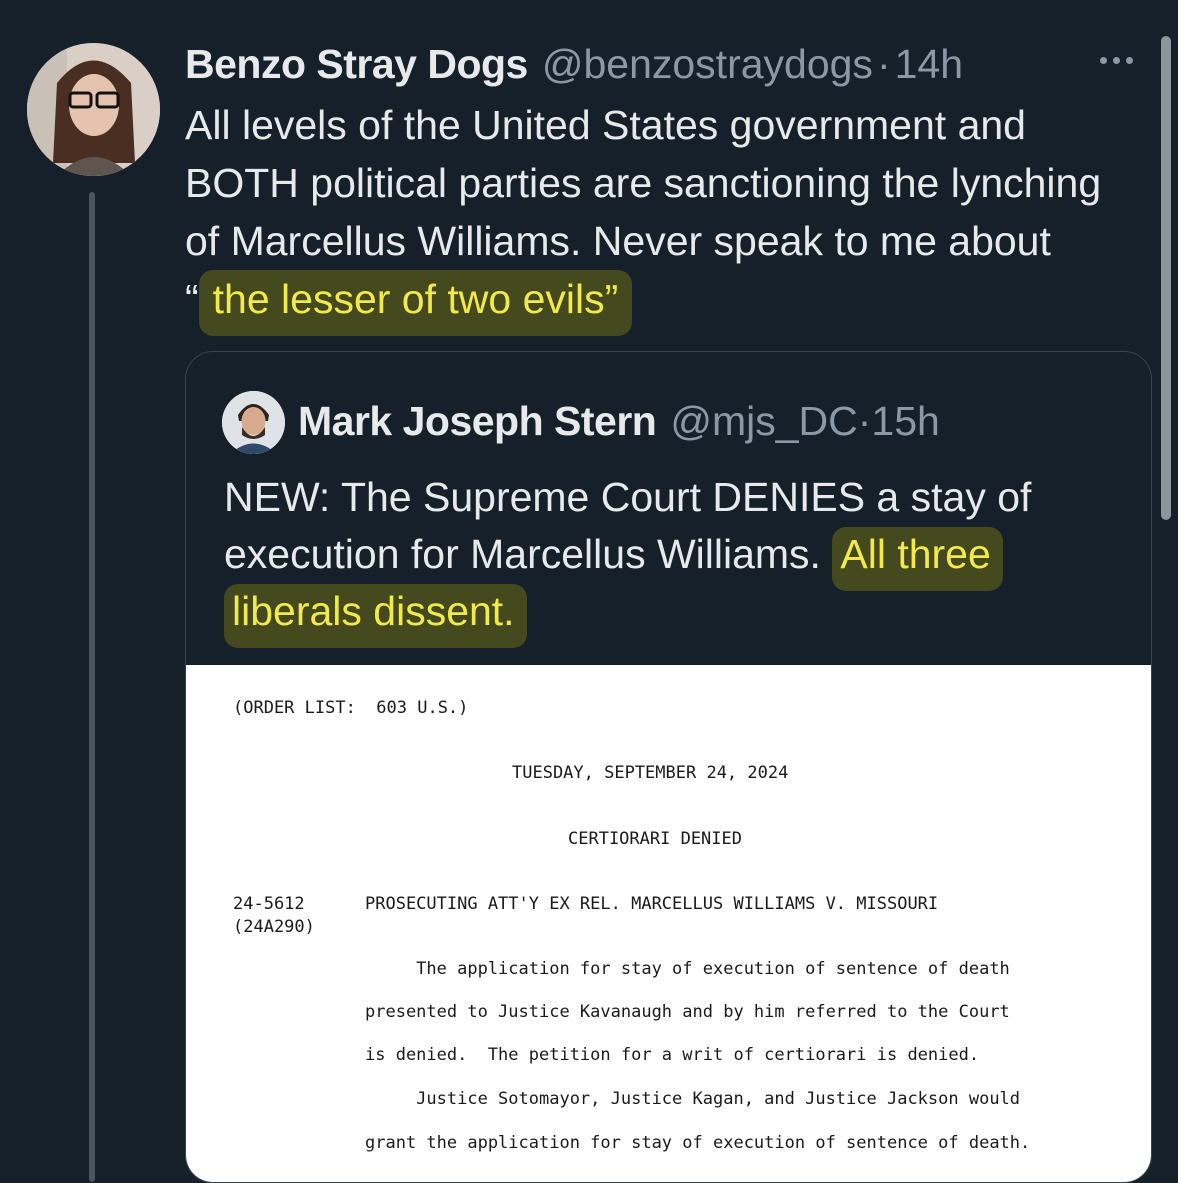 The width and height of the screenshot is (1178, 1183). I want to click on quoted-timestamp: 15h, so click(905, 421).